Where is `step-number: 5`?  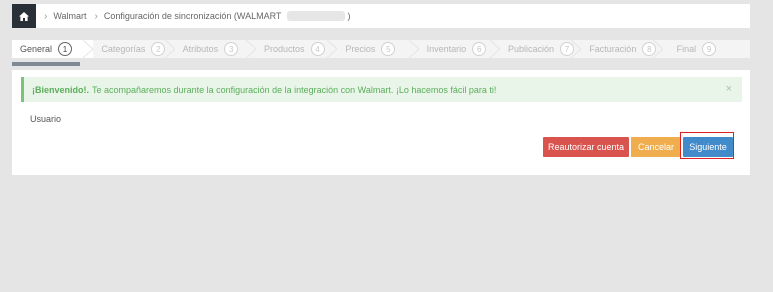 step-number: 5 is located at coordinates (388, 49).